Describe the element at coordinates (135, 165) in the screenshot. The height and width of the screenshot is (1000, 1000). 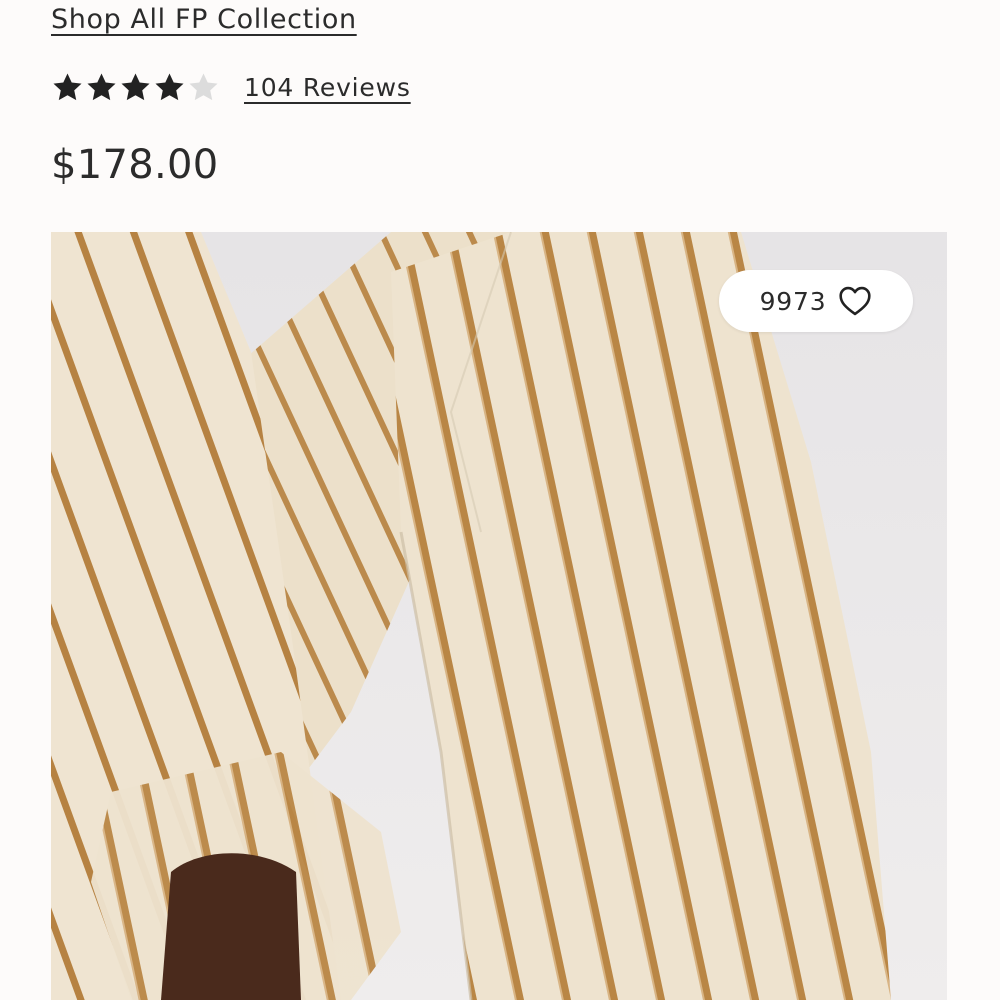
I see `product-price: $178.00` at that location.